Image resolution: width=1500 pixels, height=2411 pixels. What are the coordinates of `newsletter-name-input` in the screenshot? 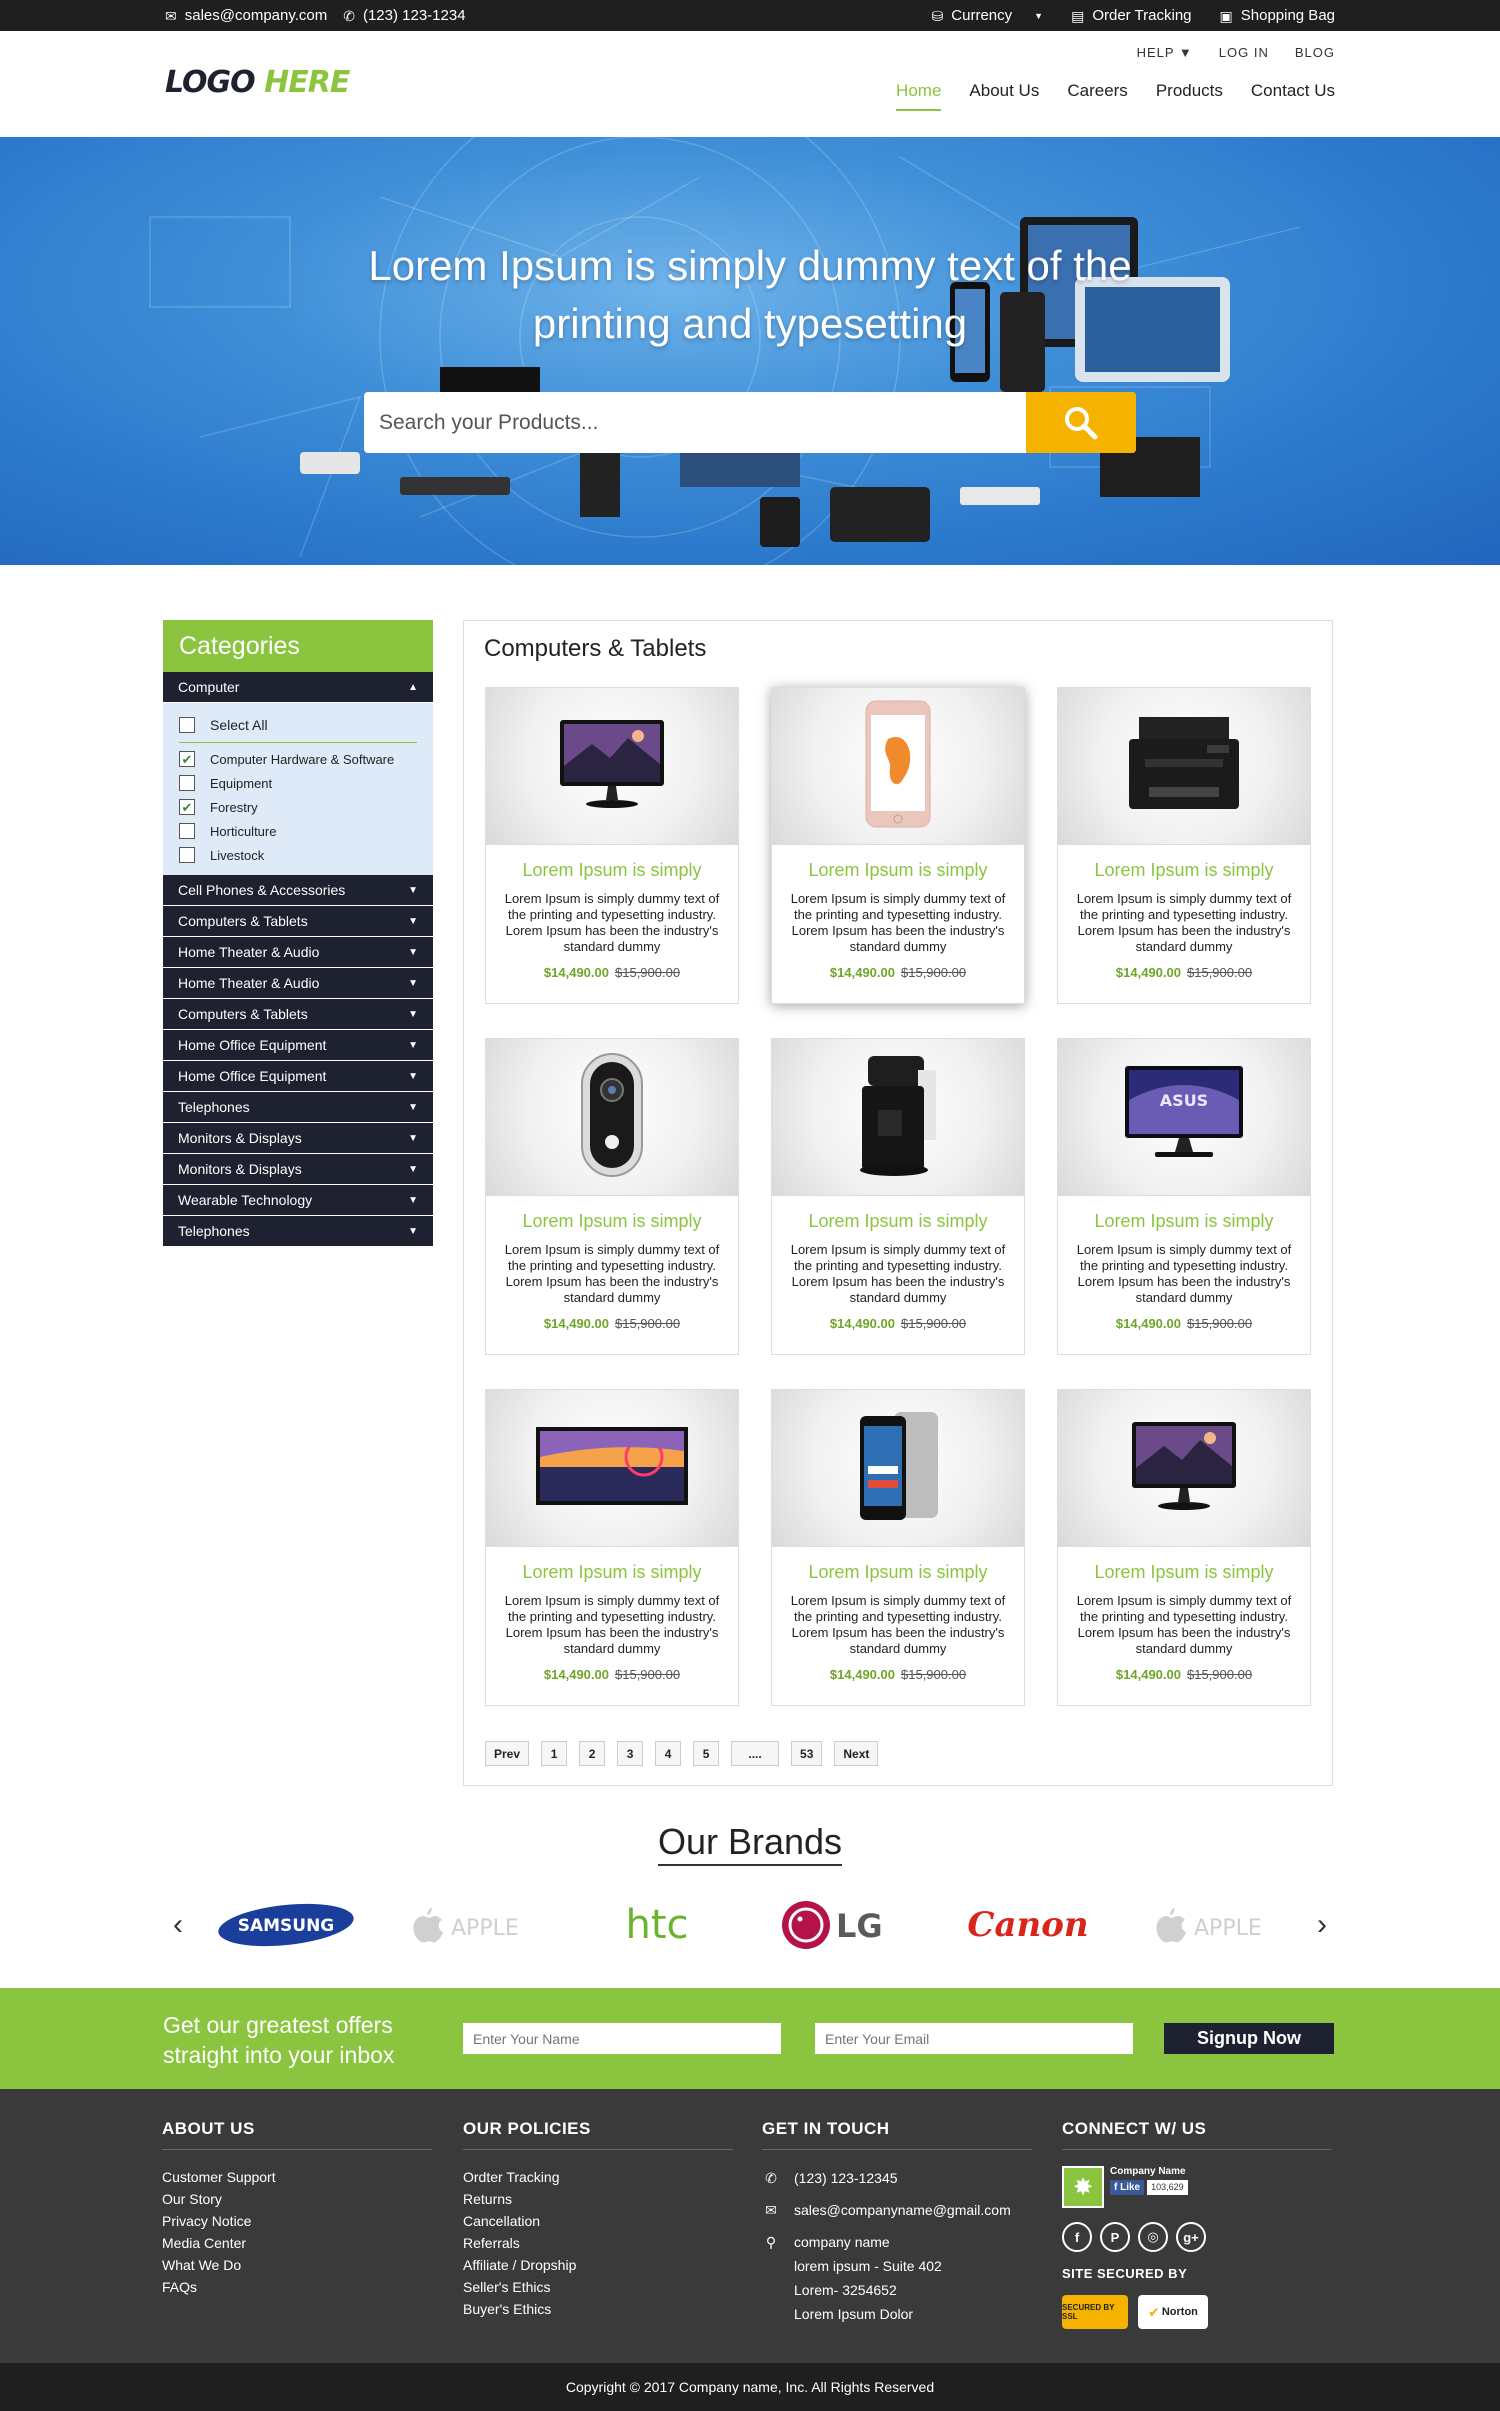 It's located at (622, 2038).